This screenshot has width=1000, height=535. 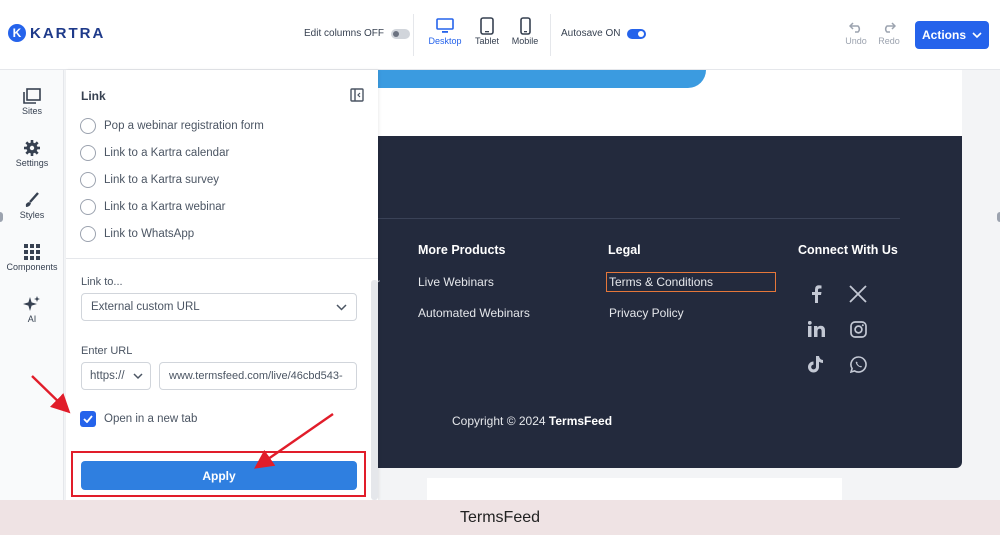 I want to click on logo-text: KARTRA, so click(x=68, y=33).